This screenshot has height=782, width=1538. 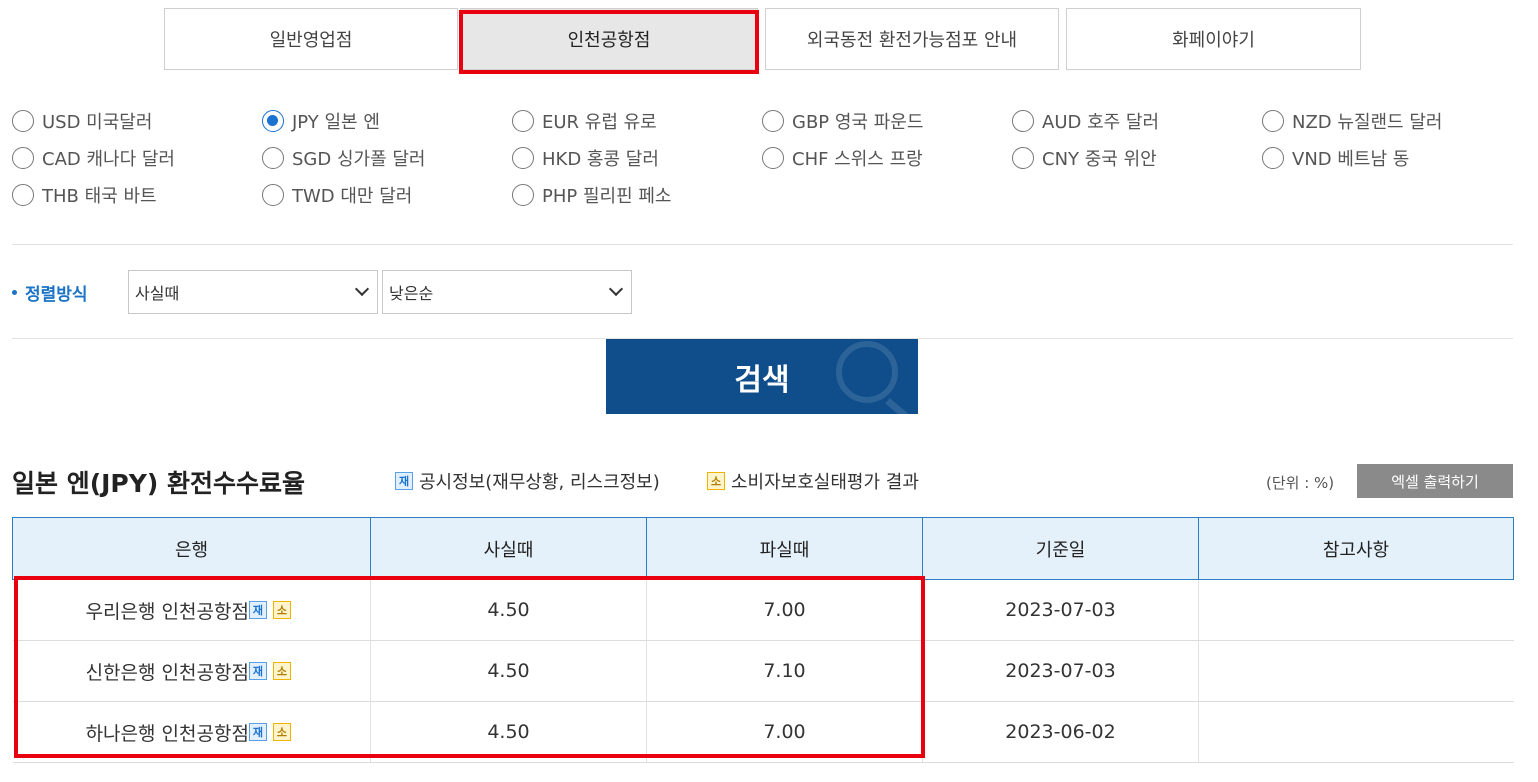 What do you see at coordinates (609, 39) in the screenshot?
I see `tab-incheon-airport: 인천공항점` at bounding box center [609, 39].